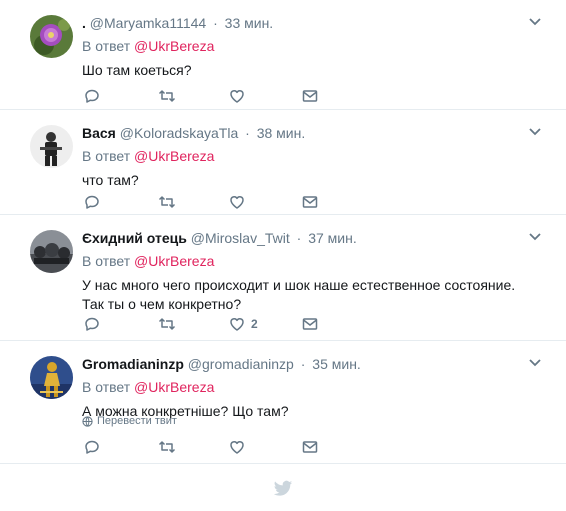  I want to click on user-handle: @Maryamka11144, so click(148, 23).